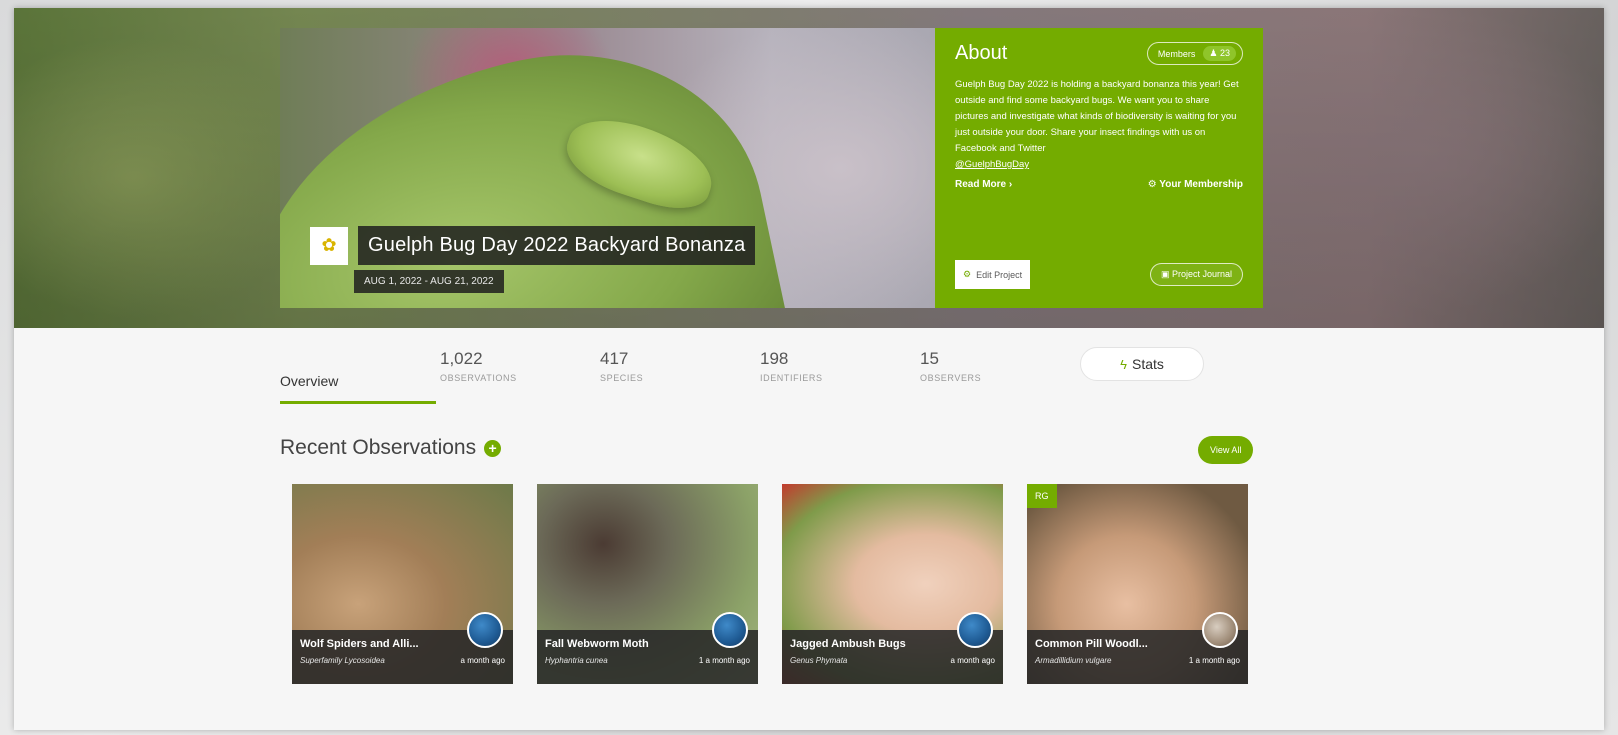  What do you see at coordinates (1195, 184) in the screenshot?
I see `your-membership-link: ⚙ Your Membership` at bounding box center [1195, 184].